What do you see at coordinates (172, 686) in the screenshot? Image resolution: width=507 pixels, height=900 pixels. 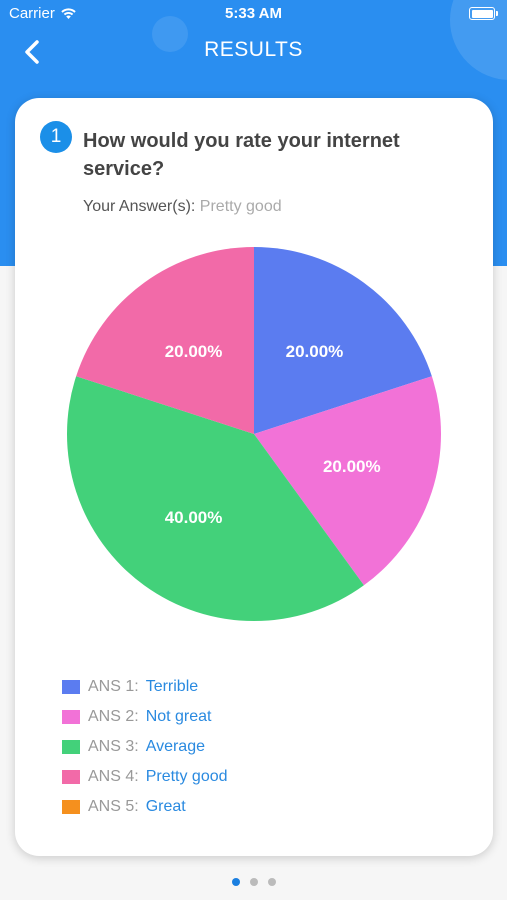 I see `legend-label: Terrible` at bounding box center [172, 686].